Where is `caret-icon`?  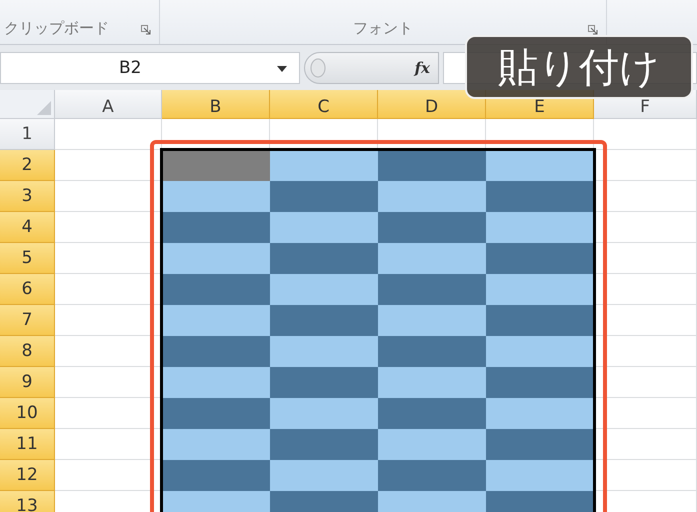 caret-icon is located at coordinates (282, 69).